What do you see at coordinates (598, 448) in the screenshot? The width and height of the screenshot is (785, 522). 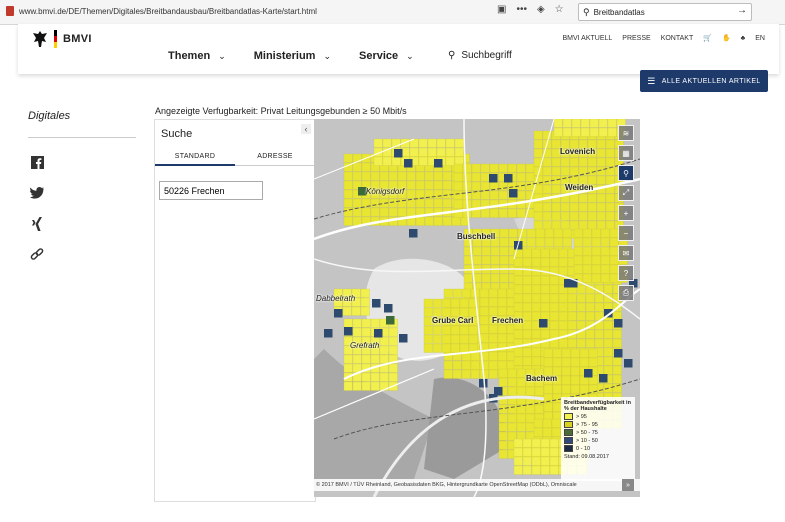 I see `legend-row: 0 - 10` at bounding box center [598, 448].